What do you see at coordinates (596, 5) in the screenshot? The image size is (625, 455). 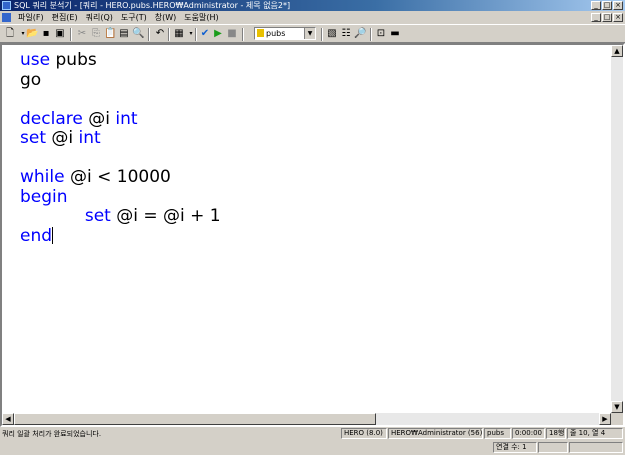 I see `minimize-button: _` at bounding box center [596, 5].